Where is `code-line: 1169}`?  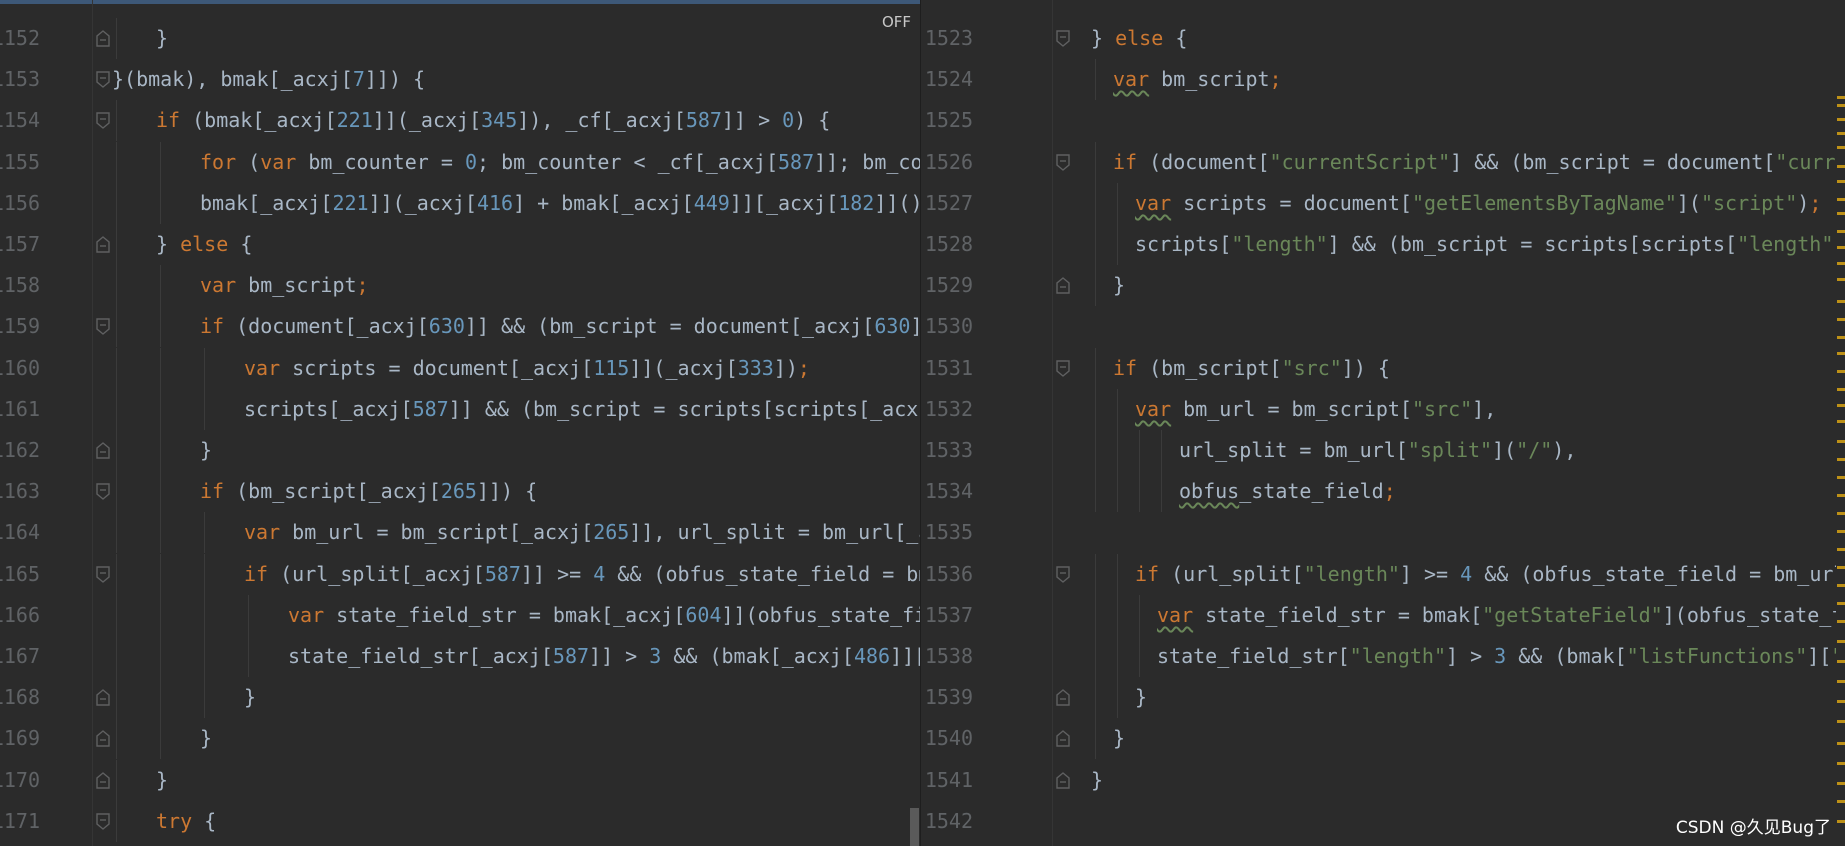 code-line: 1169} is located at coordinates (460, 739).